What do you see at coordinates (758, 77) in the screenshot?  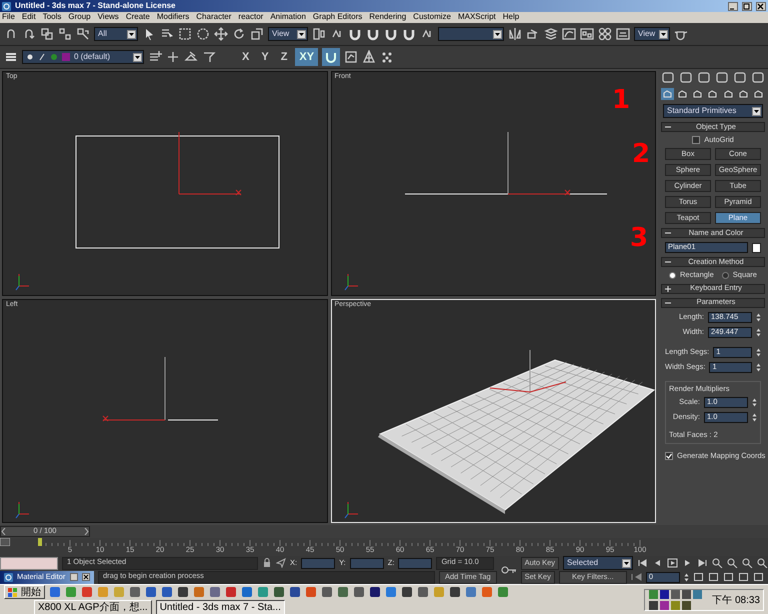 I see `utilities-tab-icon` at bounding box center [758, 77].